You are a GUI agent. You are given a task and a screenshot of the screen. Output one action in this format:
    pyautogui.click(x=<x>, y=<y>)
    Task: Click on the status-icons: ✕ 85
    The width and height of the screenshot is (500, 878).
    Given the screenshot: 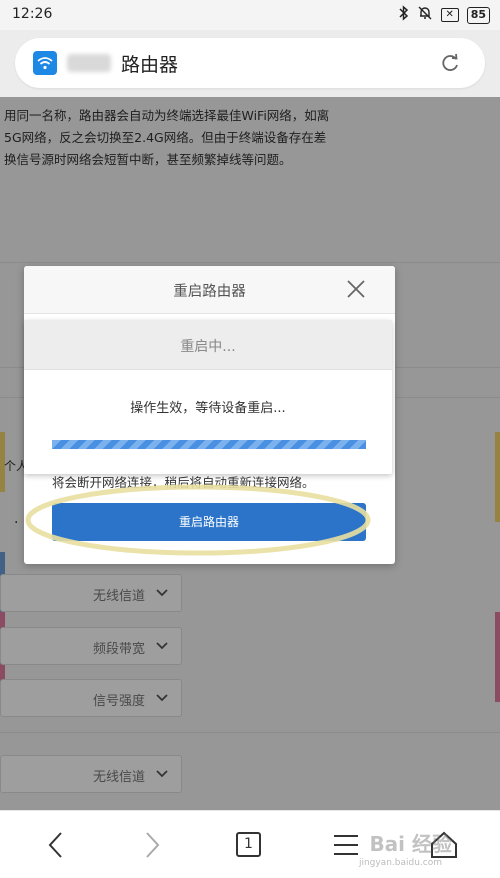 What is the action you would take?
    pyautogui.click(x=444, y=15)
    